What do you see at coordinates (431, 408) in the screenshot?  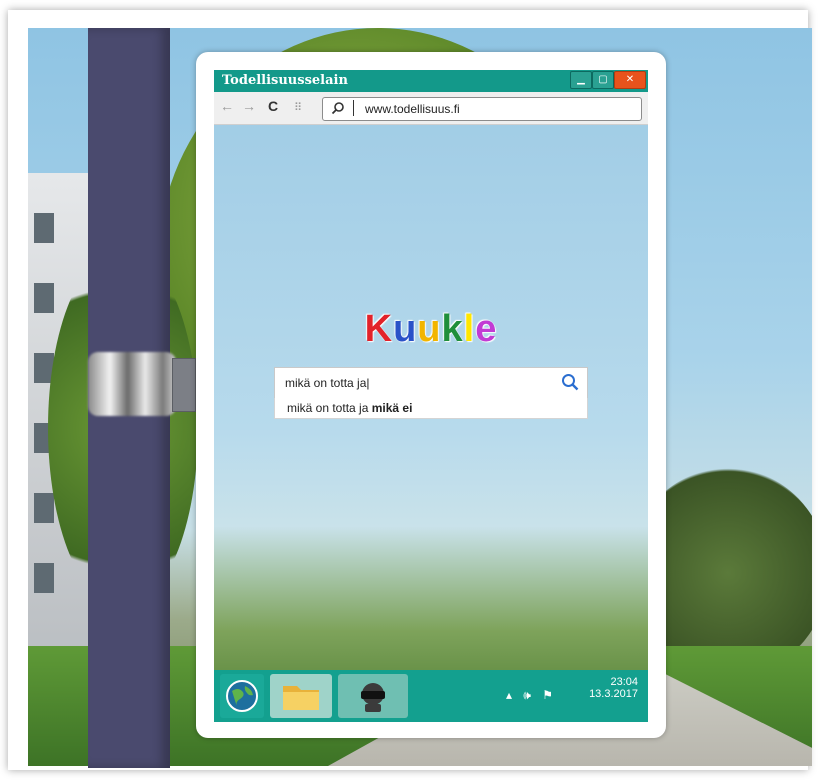 I see `search-suggestion: mikä on totta ja mikä ei` at bounding box center [431, 408].